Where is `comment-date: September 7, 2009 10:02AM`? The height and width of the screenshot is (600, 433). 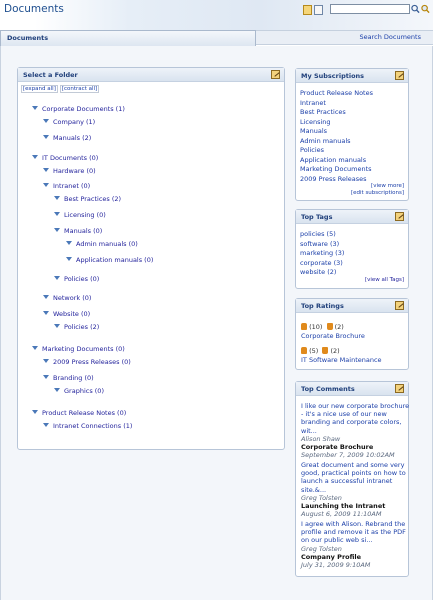
comment-date: September 7, 2009 10:02AM is located at coordinates (348, 455).